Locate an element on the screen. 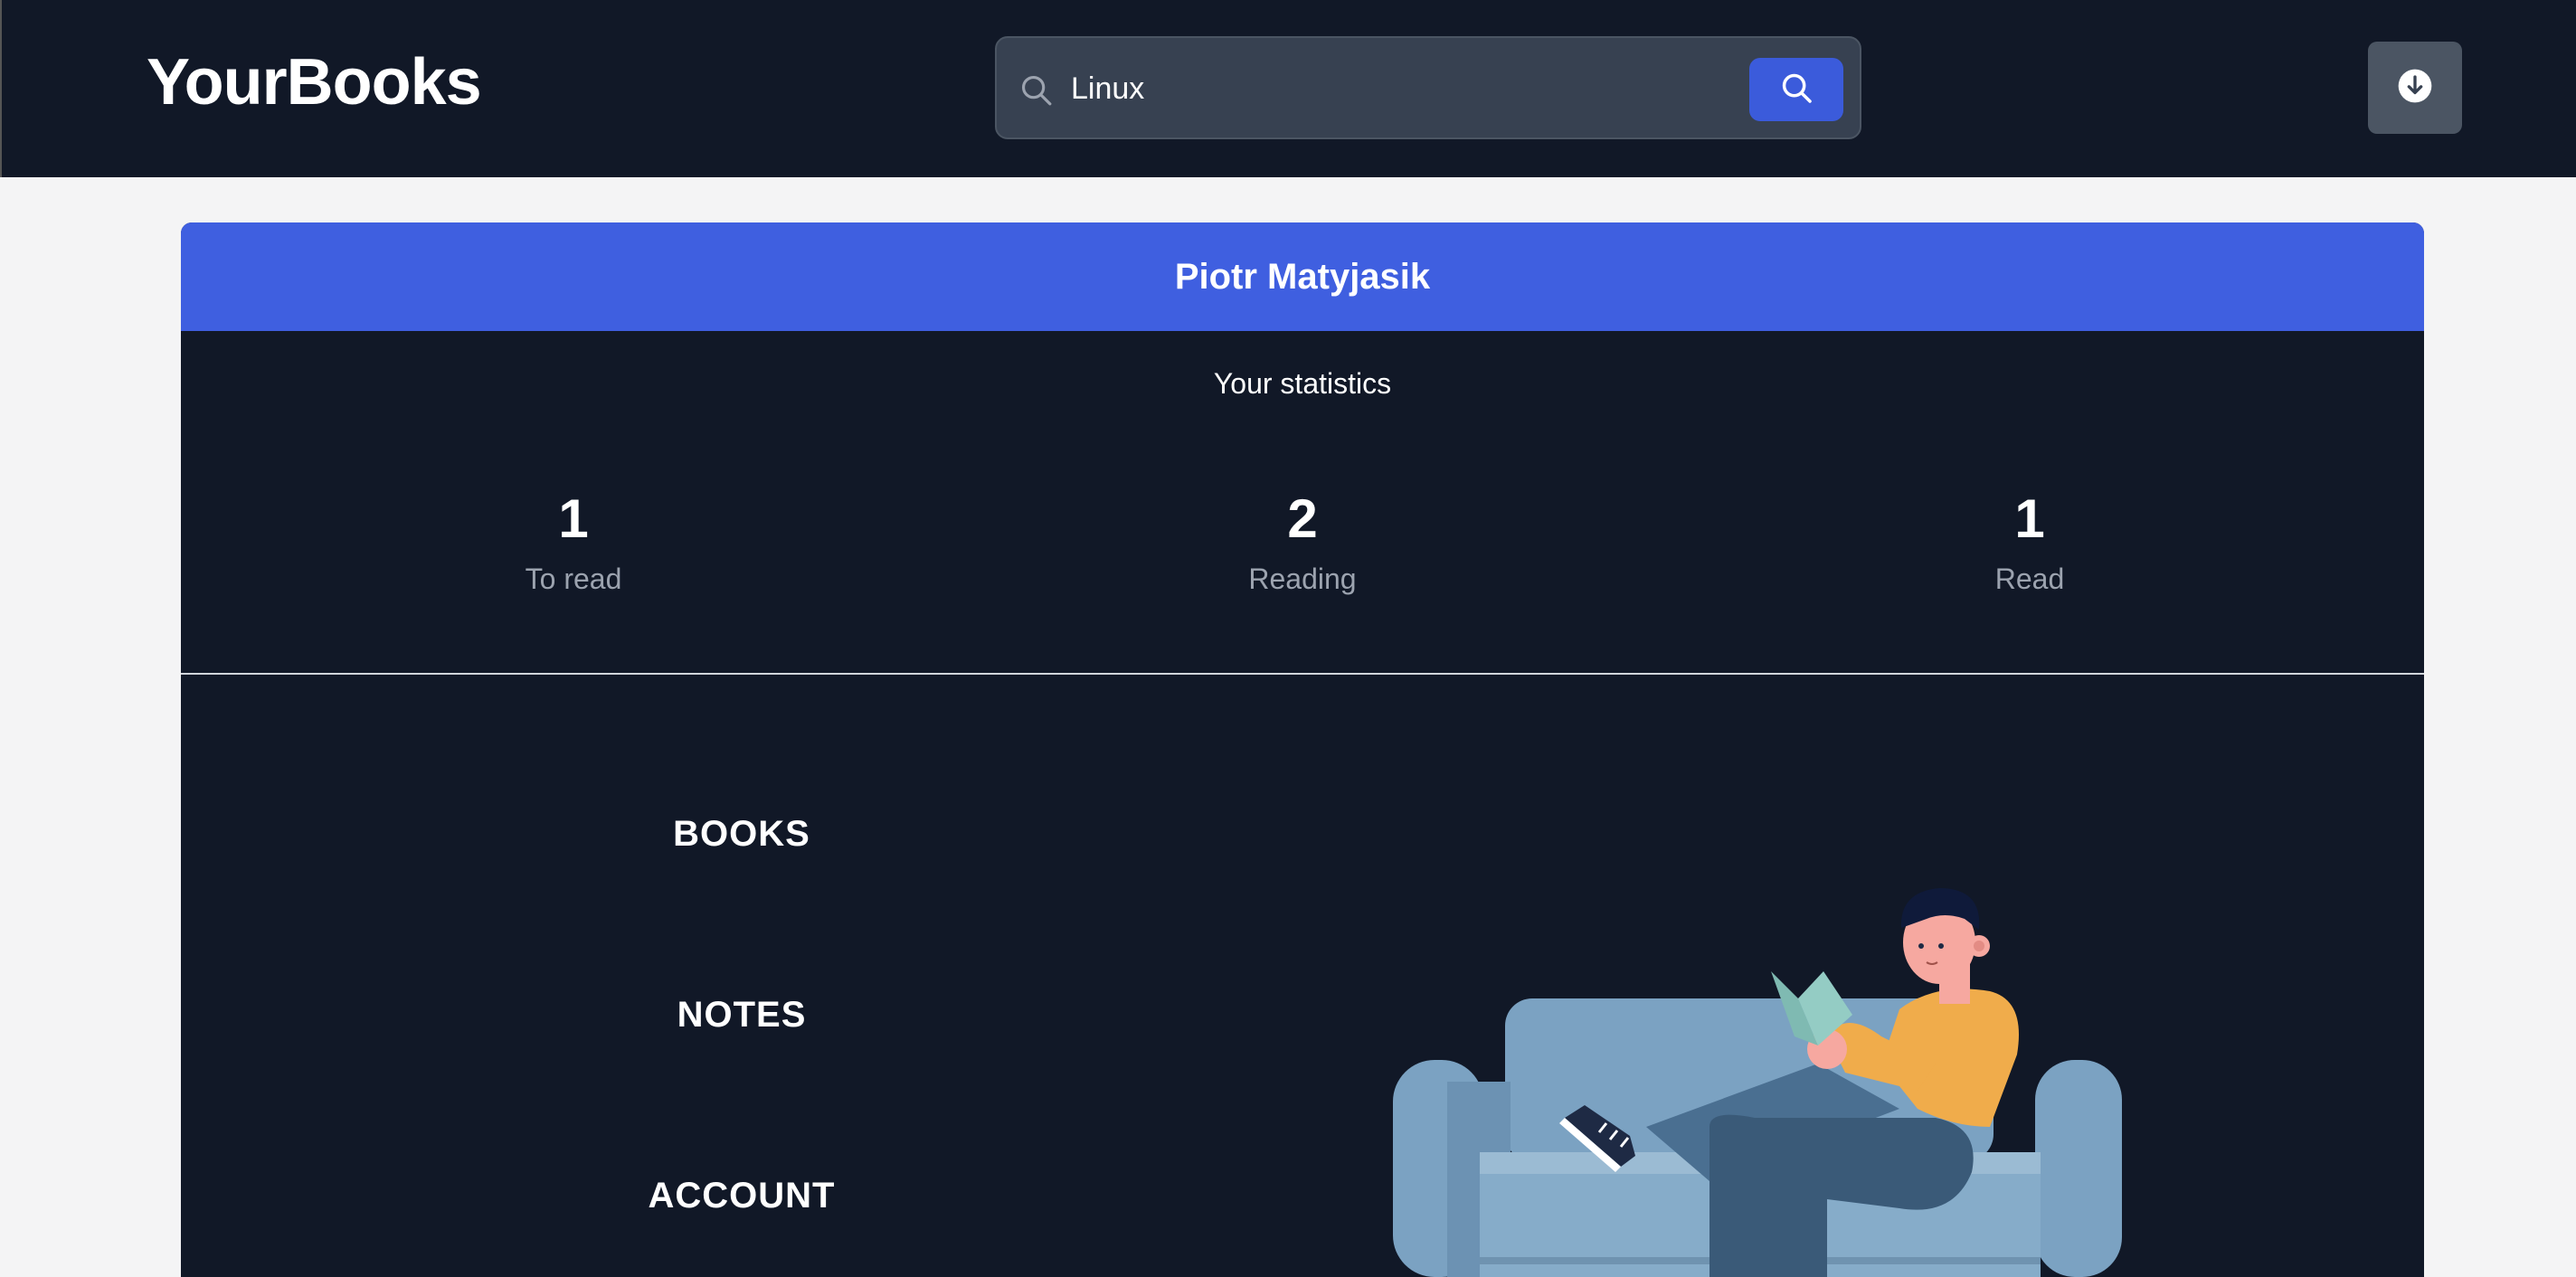  menu-notes: NOTES is located at coordinates (742, 1015).